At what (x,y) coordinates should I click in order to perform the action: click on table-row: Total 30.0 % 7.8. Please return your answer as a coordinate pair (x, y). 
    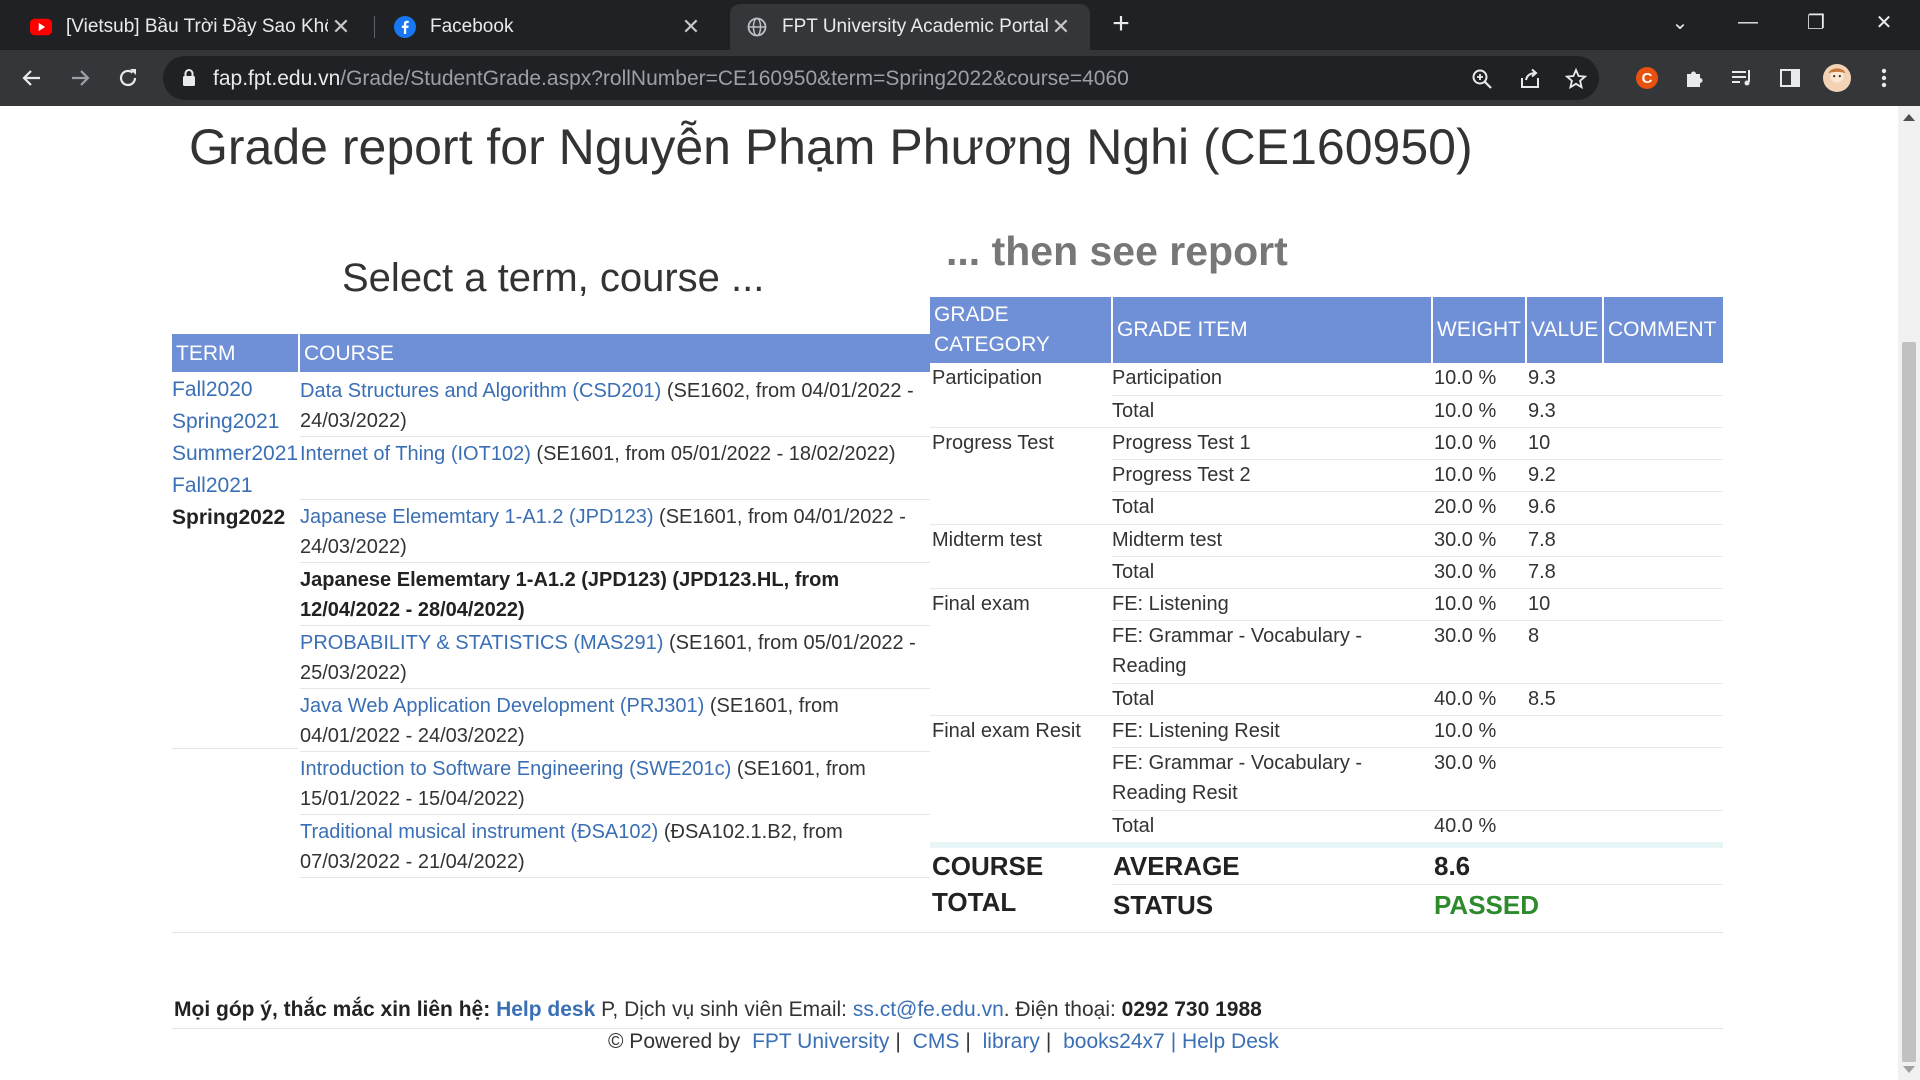
    Looking at the image, I should click on (1326, 573).